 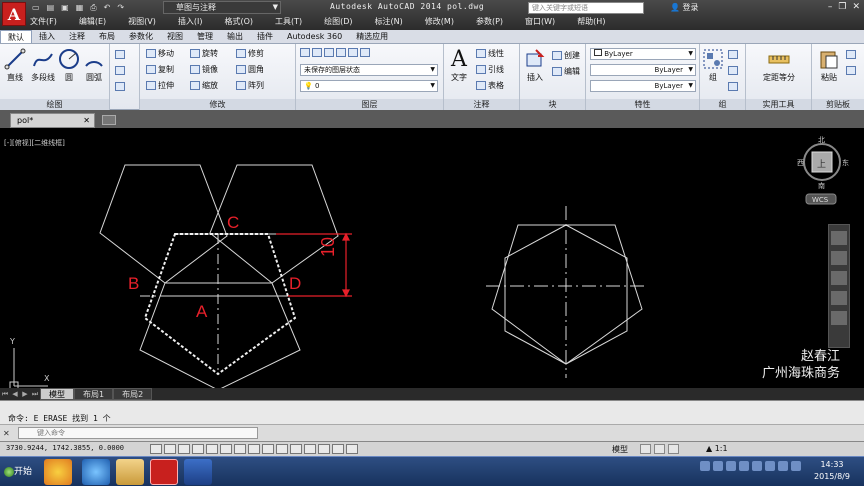 What do you see at coordinates (586, 8) in the screenshot?
I see `search-input: 键入关键字或短语` at bounding box center [586, 8].